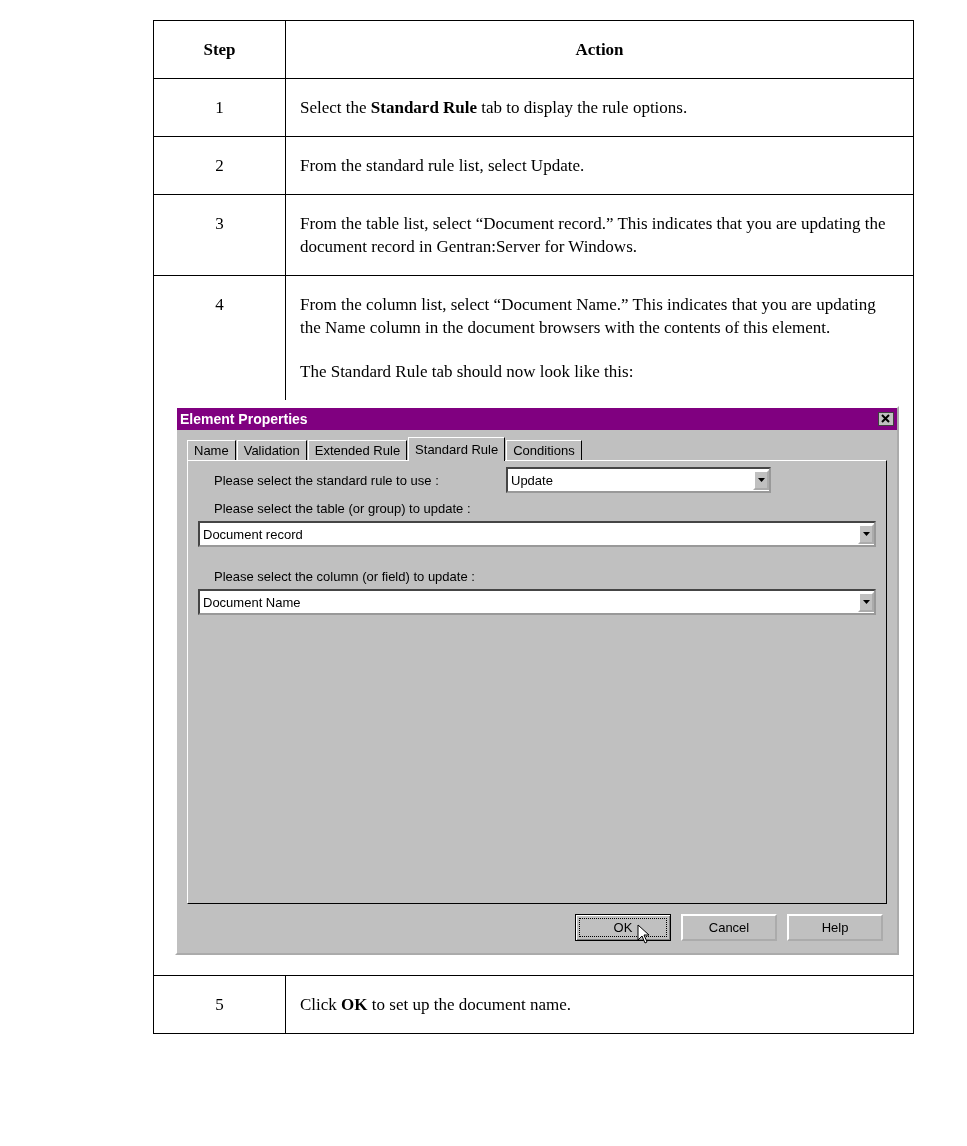  I want to click on step-number: 3, so click(220, 235).